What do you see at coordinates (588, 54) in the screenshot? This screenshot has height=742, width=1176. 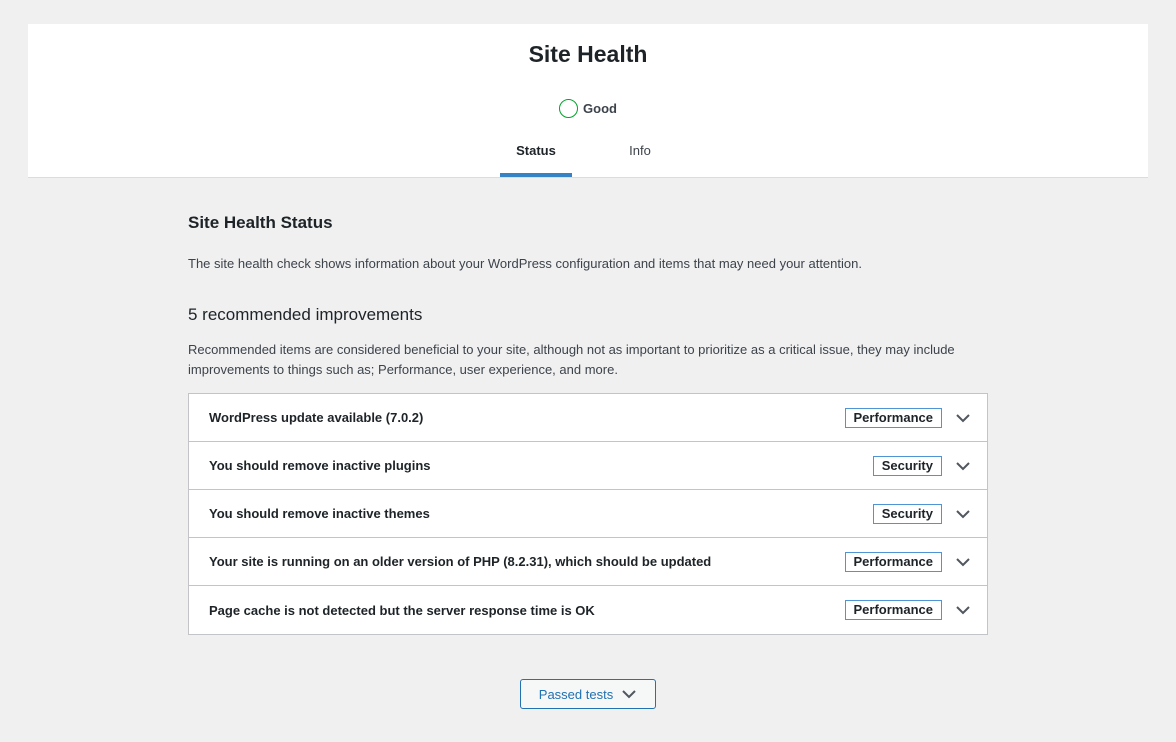 I see `page-title: Site Health` at bounding box center [588, 54].